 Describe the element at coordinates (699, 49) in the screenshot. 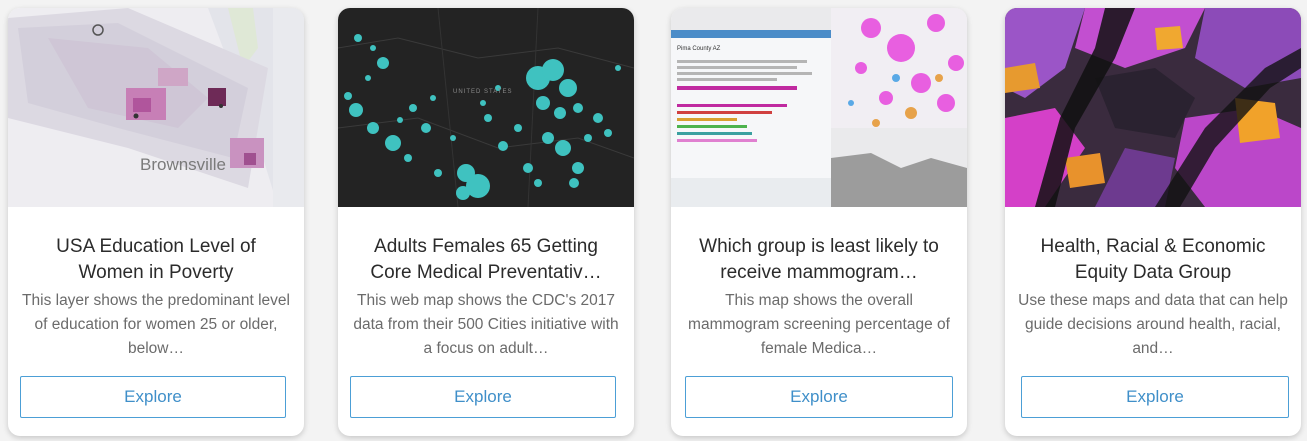

I see `popup-title: Pima County AZ` at that location.